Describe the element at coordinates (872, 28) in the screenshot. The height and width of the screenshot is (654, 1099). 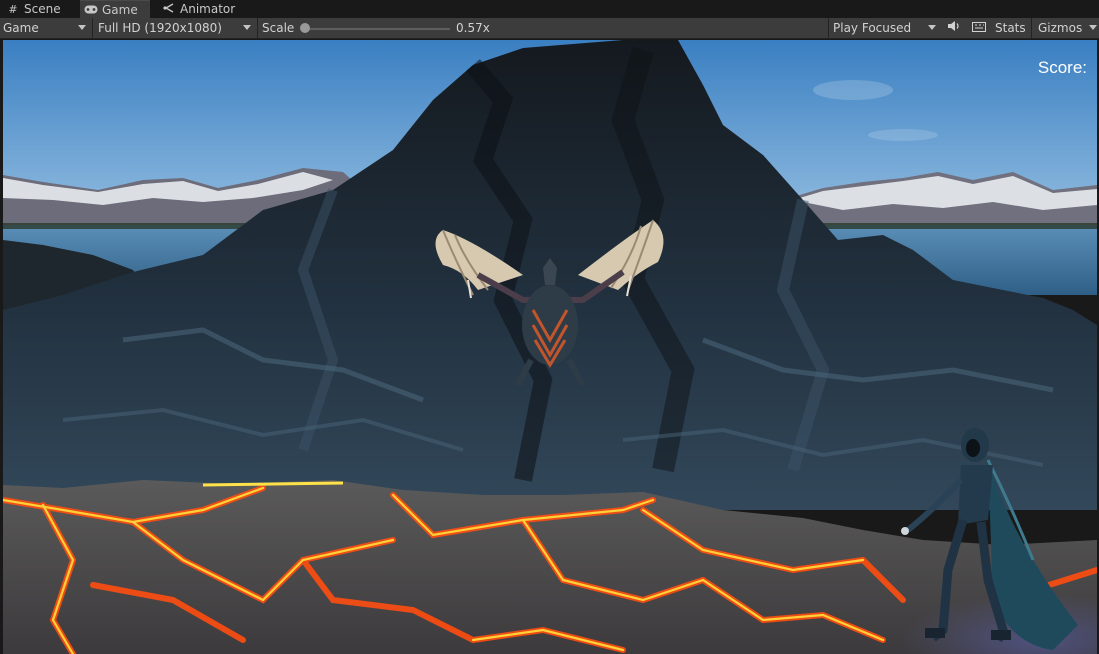
I see `play-mode-value: Play Focused` at that location.